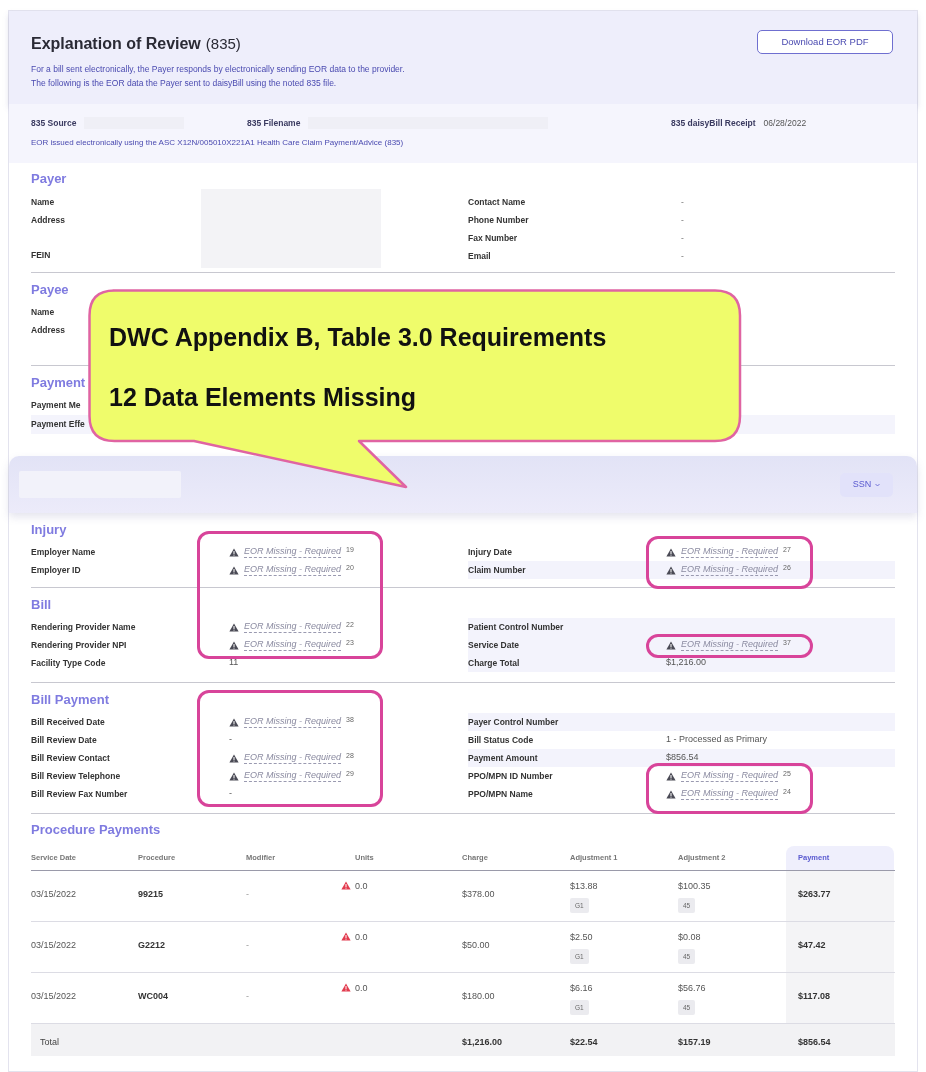 The width and height of the screenshot is (926, 1072). I want to click on ssn-button: SSN, so click(866, 484).